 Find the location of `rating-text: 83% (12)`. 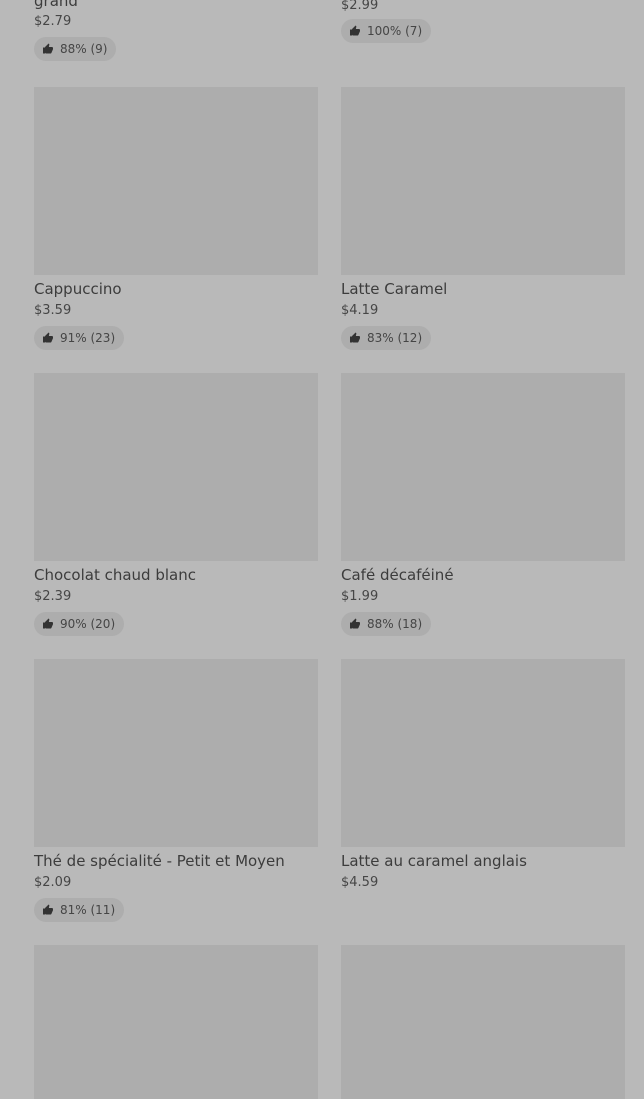

rating-text: 83% (12) is located at coordinates (395, 338).